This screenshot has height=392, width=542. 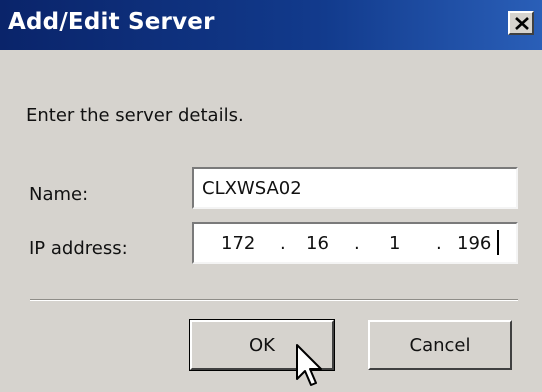 What do you see at coordinates (271, 25) in the screenshot?
I see `title-bar: Add/Edit Server` at bounding box center [271, 25].